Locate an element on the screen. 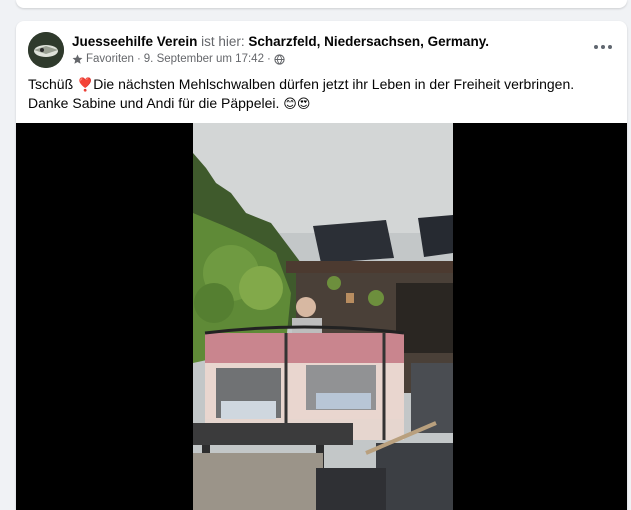  author-name: Juesseehilfe Verein is located at coordinates (134, 41).